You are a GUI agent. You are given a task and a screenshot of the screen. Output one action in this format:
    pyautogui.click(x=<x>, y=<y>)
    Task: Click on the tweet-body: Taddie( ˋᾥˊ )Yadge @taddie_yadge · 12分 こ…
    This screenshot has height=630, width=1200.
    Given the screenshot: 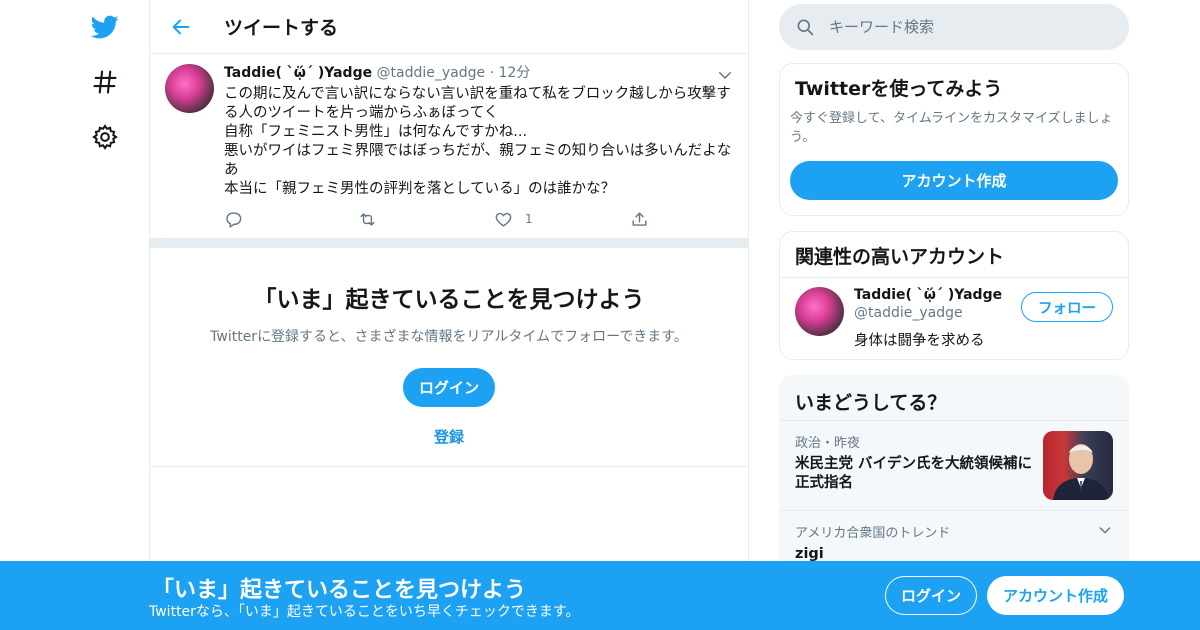 What is the action you would take?
    pyautogui.click(x=479, y=131)
    